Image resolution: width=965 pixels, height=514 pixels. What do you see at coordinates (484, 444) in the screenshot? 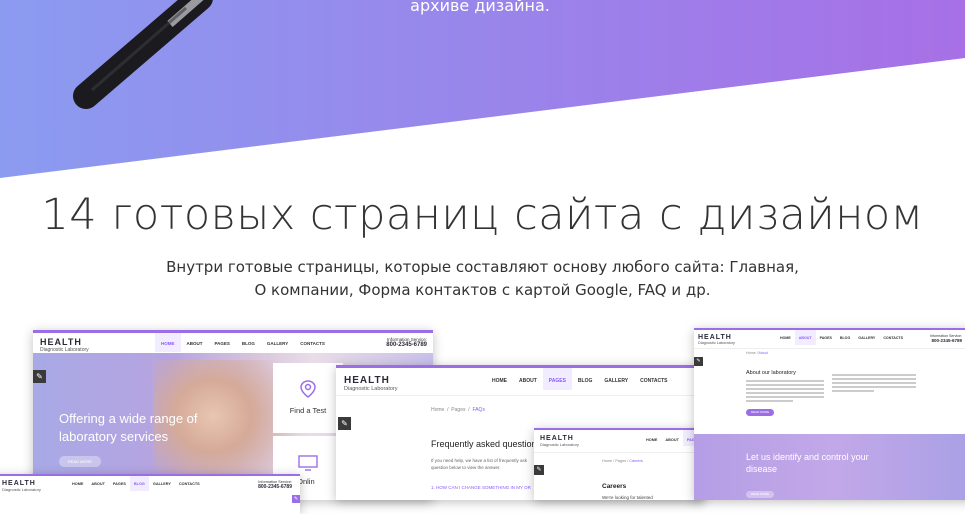
I see `faq-heading: Frequently asked question` at bounding box center [484, 444].